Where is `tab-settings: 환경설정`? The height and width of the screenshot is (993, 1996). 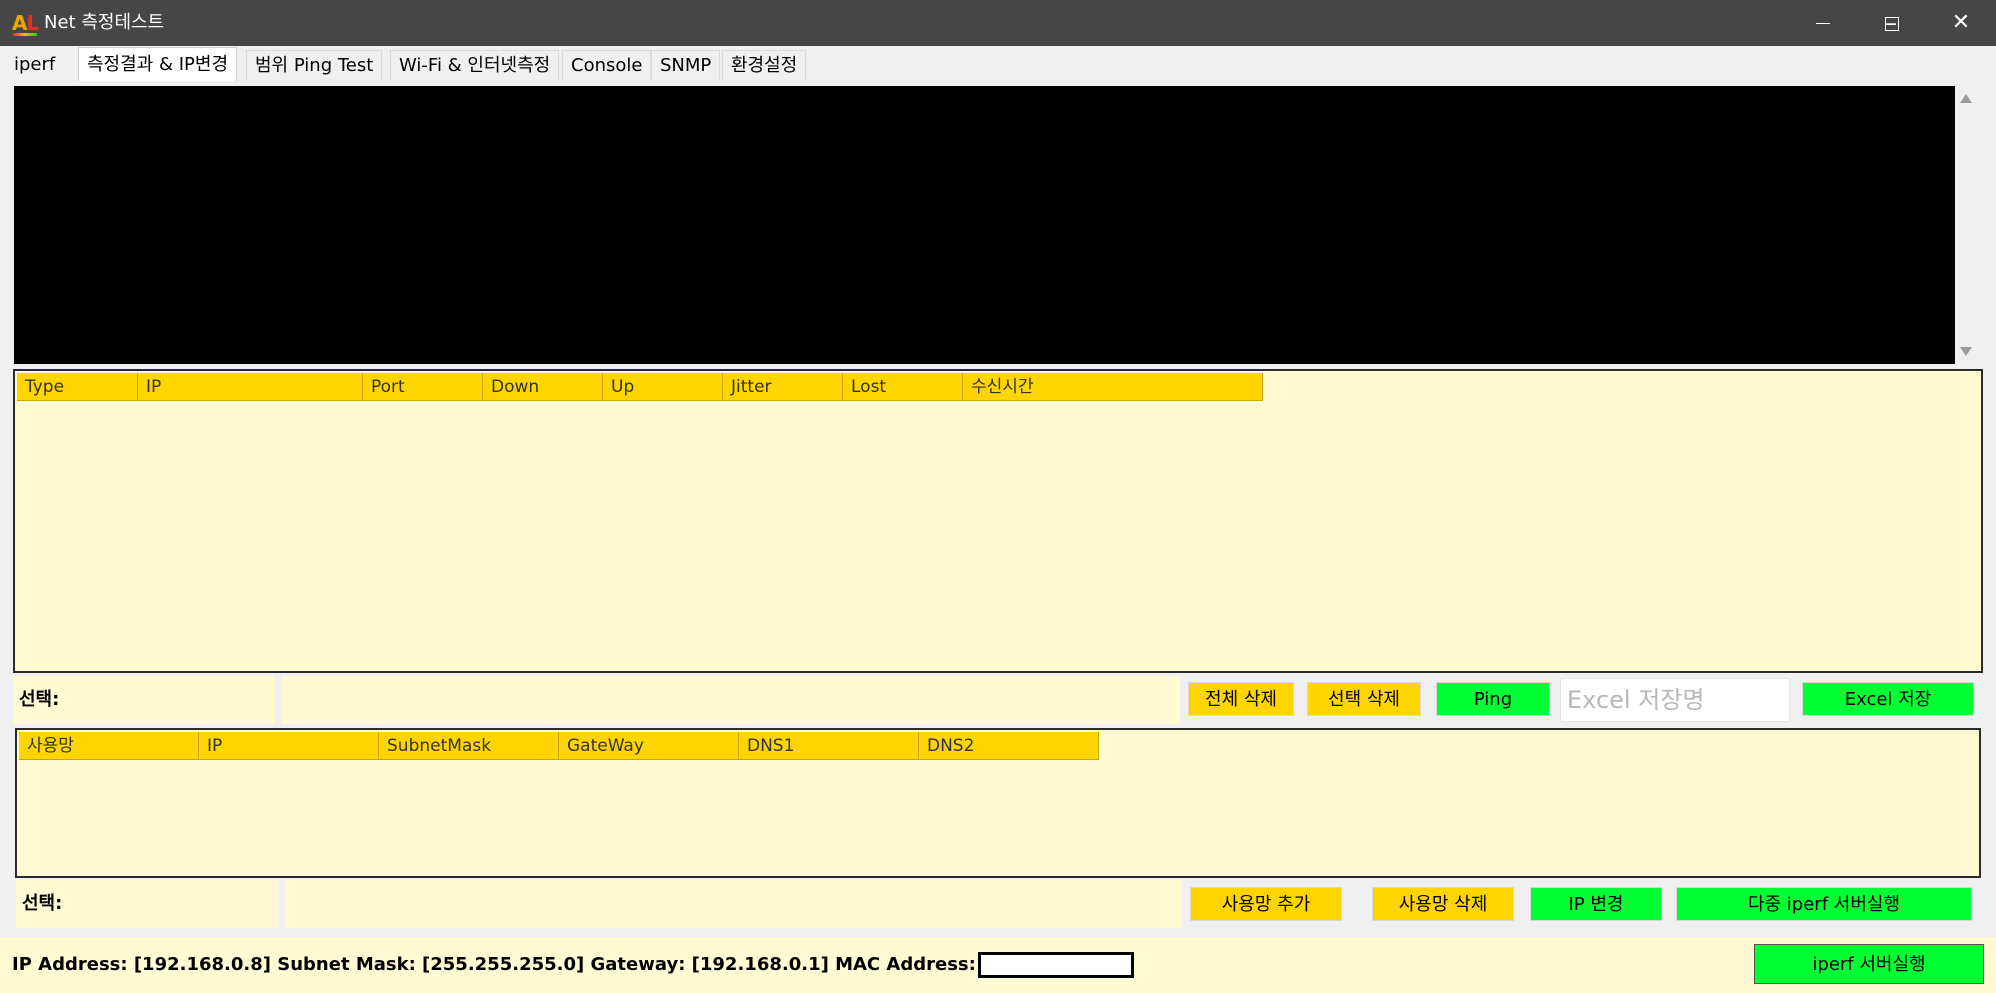 tab-settings: 환경설정 is located at coordinates (764, 65).